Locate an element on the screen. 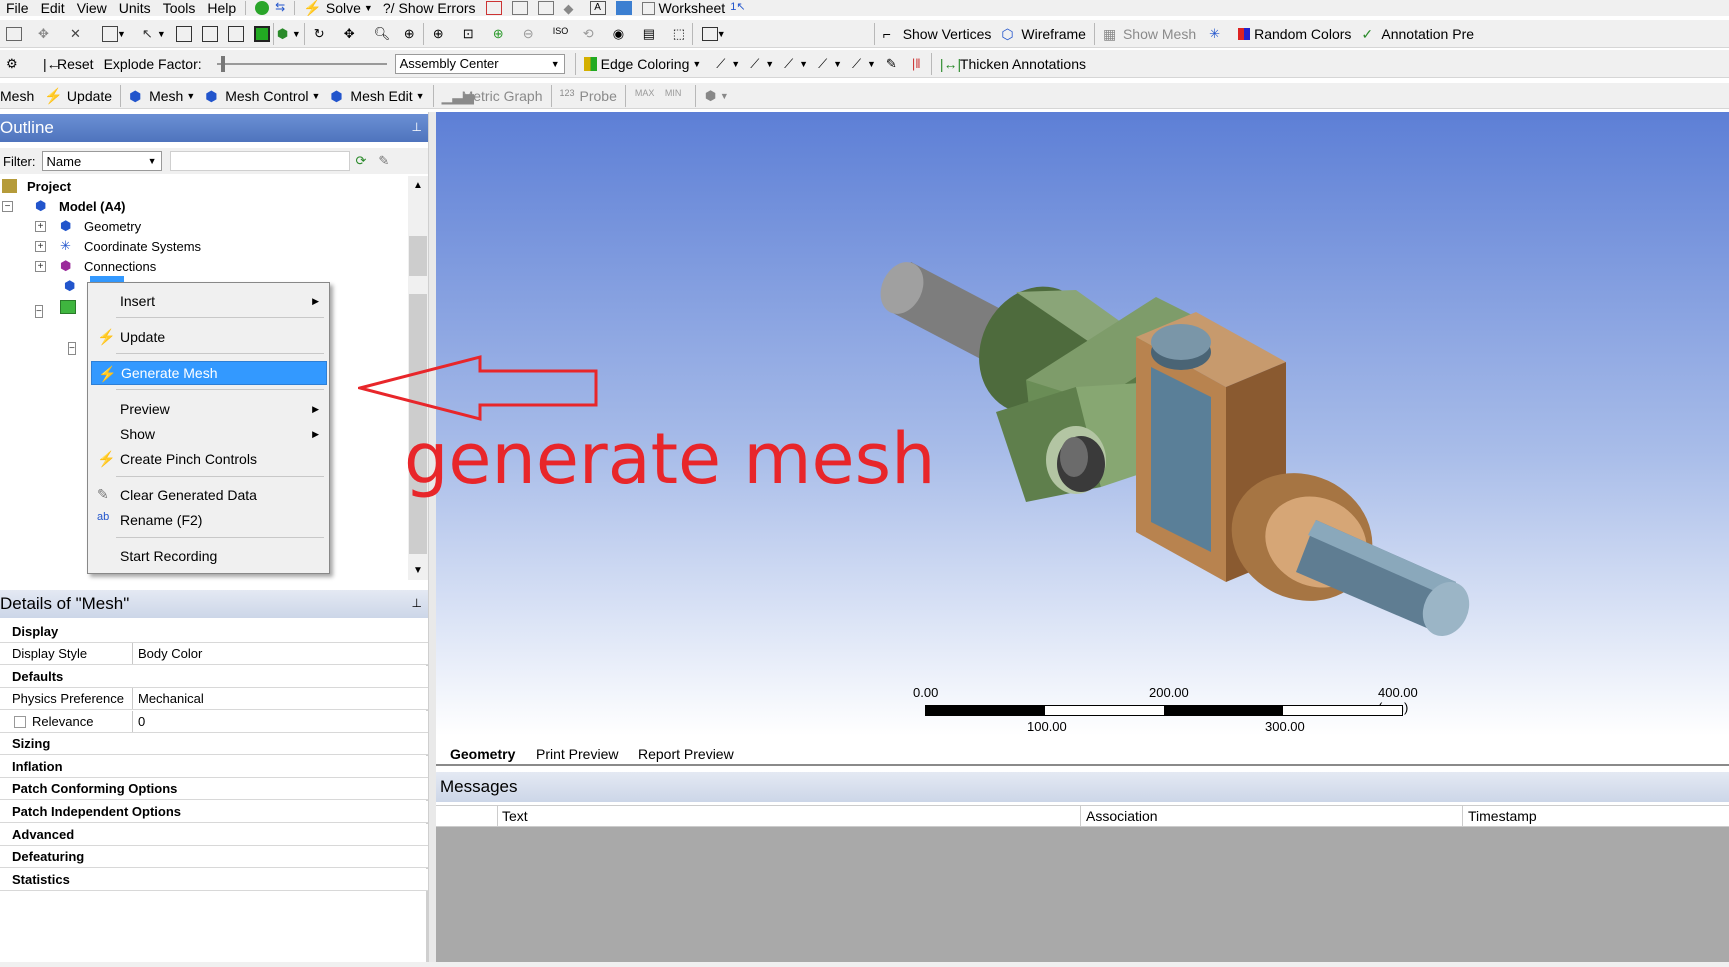 The width and height of the screenshot is (1729, 967). worksheet-button: Worksheet is located at coordinates (684, 8).